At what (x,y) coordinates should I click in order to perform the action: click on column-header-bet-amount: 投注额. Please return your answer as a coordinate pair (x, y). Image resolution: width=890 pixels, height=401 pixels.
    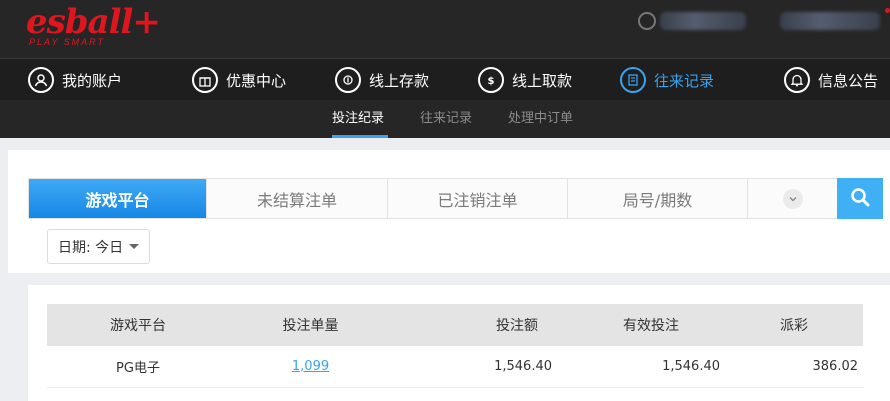
    Looking at the image, I should click on (517, 326).